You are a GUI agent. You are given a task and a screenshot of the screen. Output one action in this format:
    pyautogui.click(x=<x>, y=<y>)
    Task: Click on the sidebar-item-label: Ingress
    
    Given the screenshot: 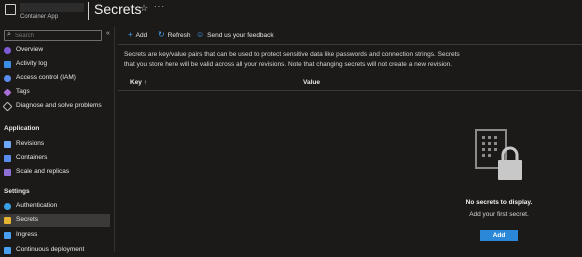 What is the action you would take?
    pyautogui.click(x=27, y=234)
    